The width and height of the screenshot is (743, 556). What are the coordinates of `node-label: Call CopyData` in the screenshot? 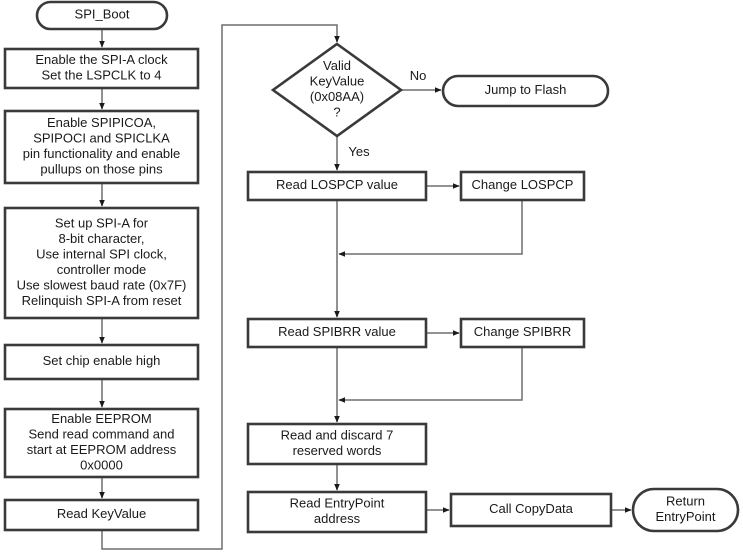 It's located at (531, 508).